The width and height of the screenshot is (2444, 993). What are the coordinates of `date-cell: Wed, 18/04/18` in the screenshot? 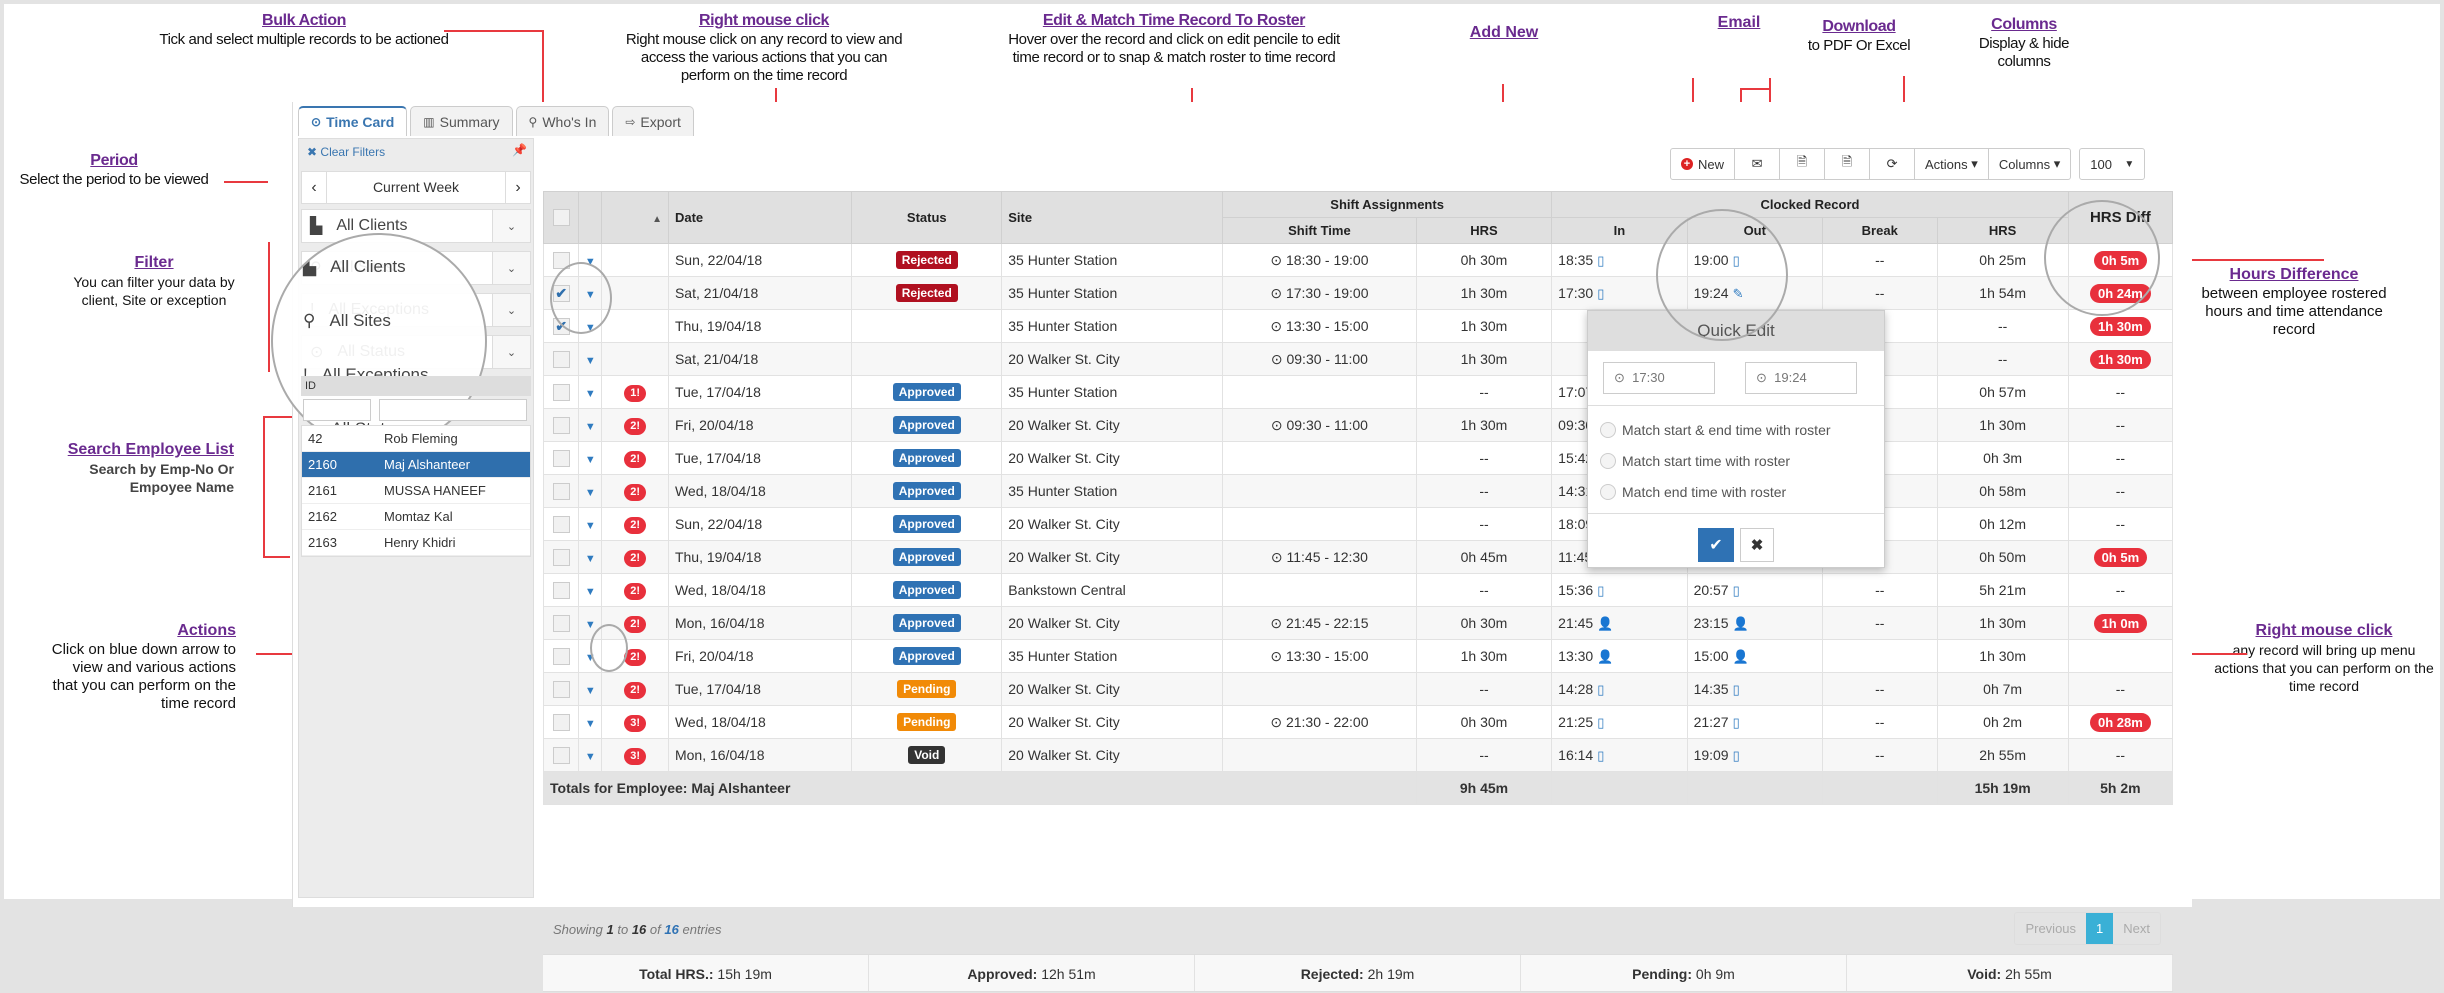 It's located at (760, 722).